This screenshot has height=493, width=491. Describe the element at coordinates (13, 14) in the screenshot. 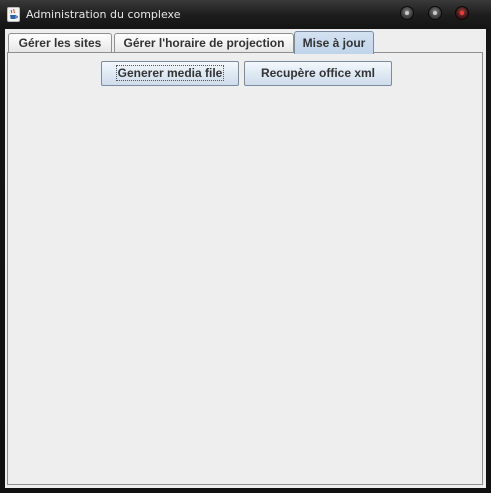

I see `java-coffee-cup-icon` at that location.